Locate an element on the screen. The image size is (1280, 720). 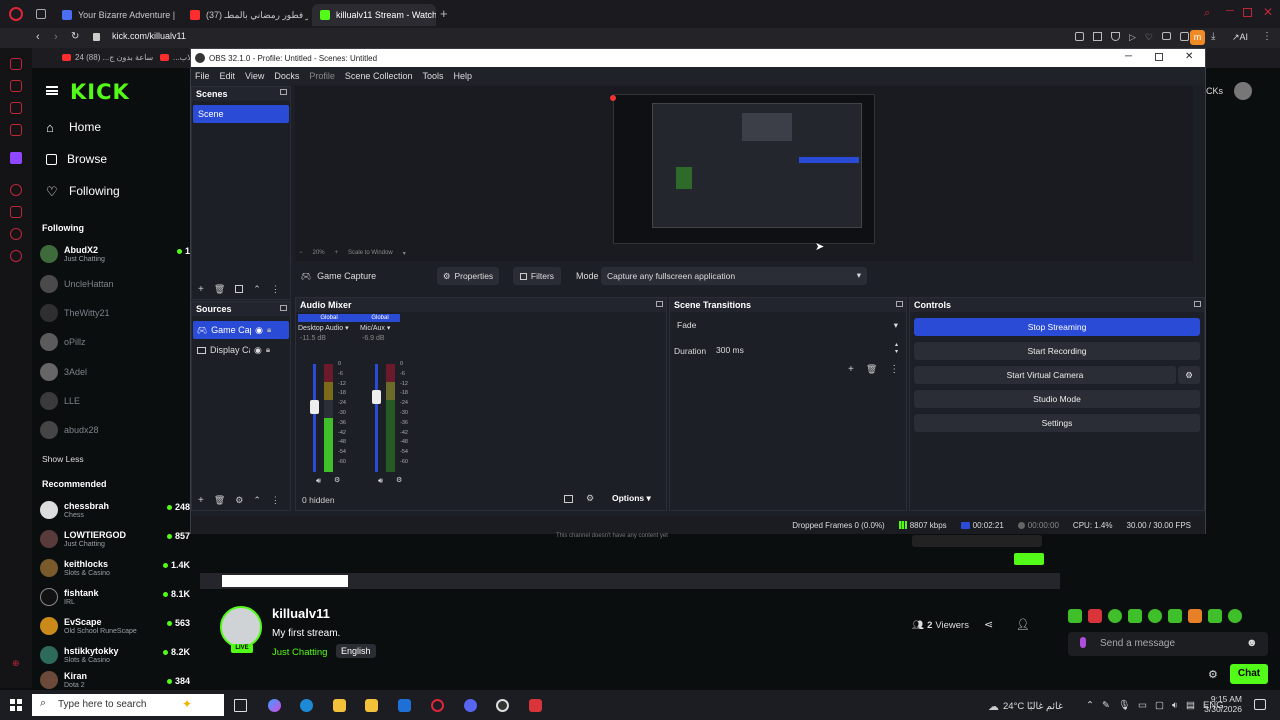
pin-icon is located at coordinates (1079, 36).